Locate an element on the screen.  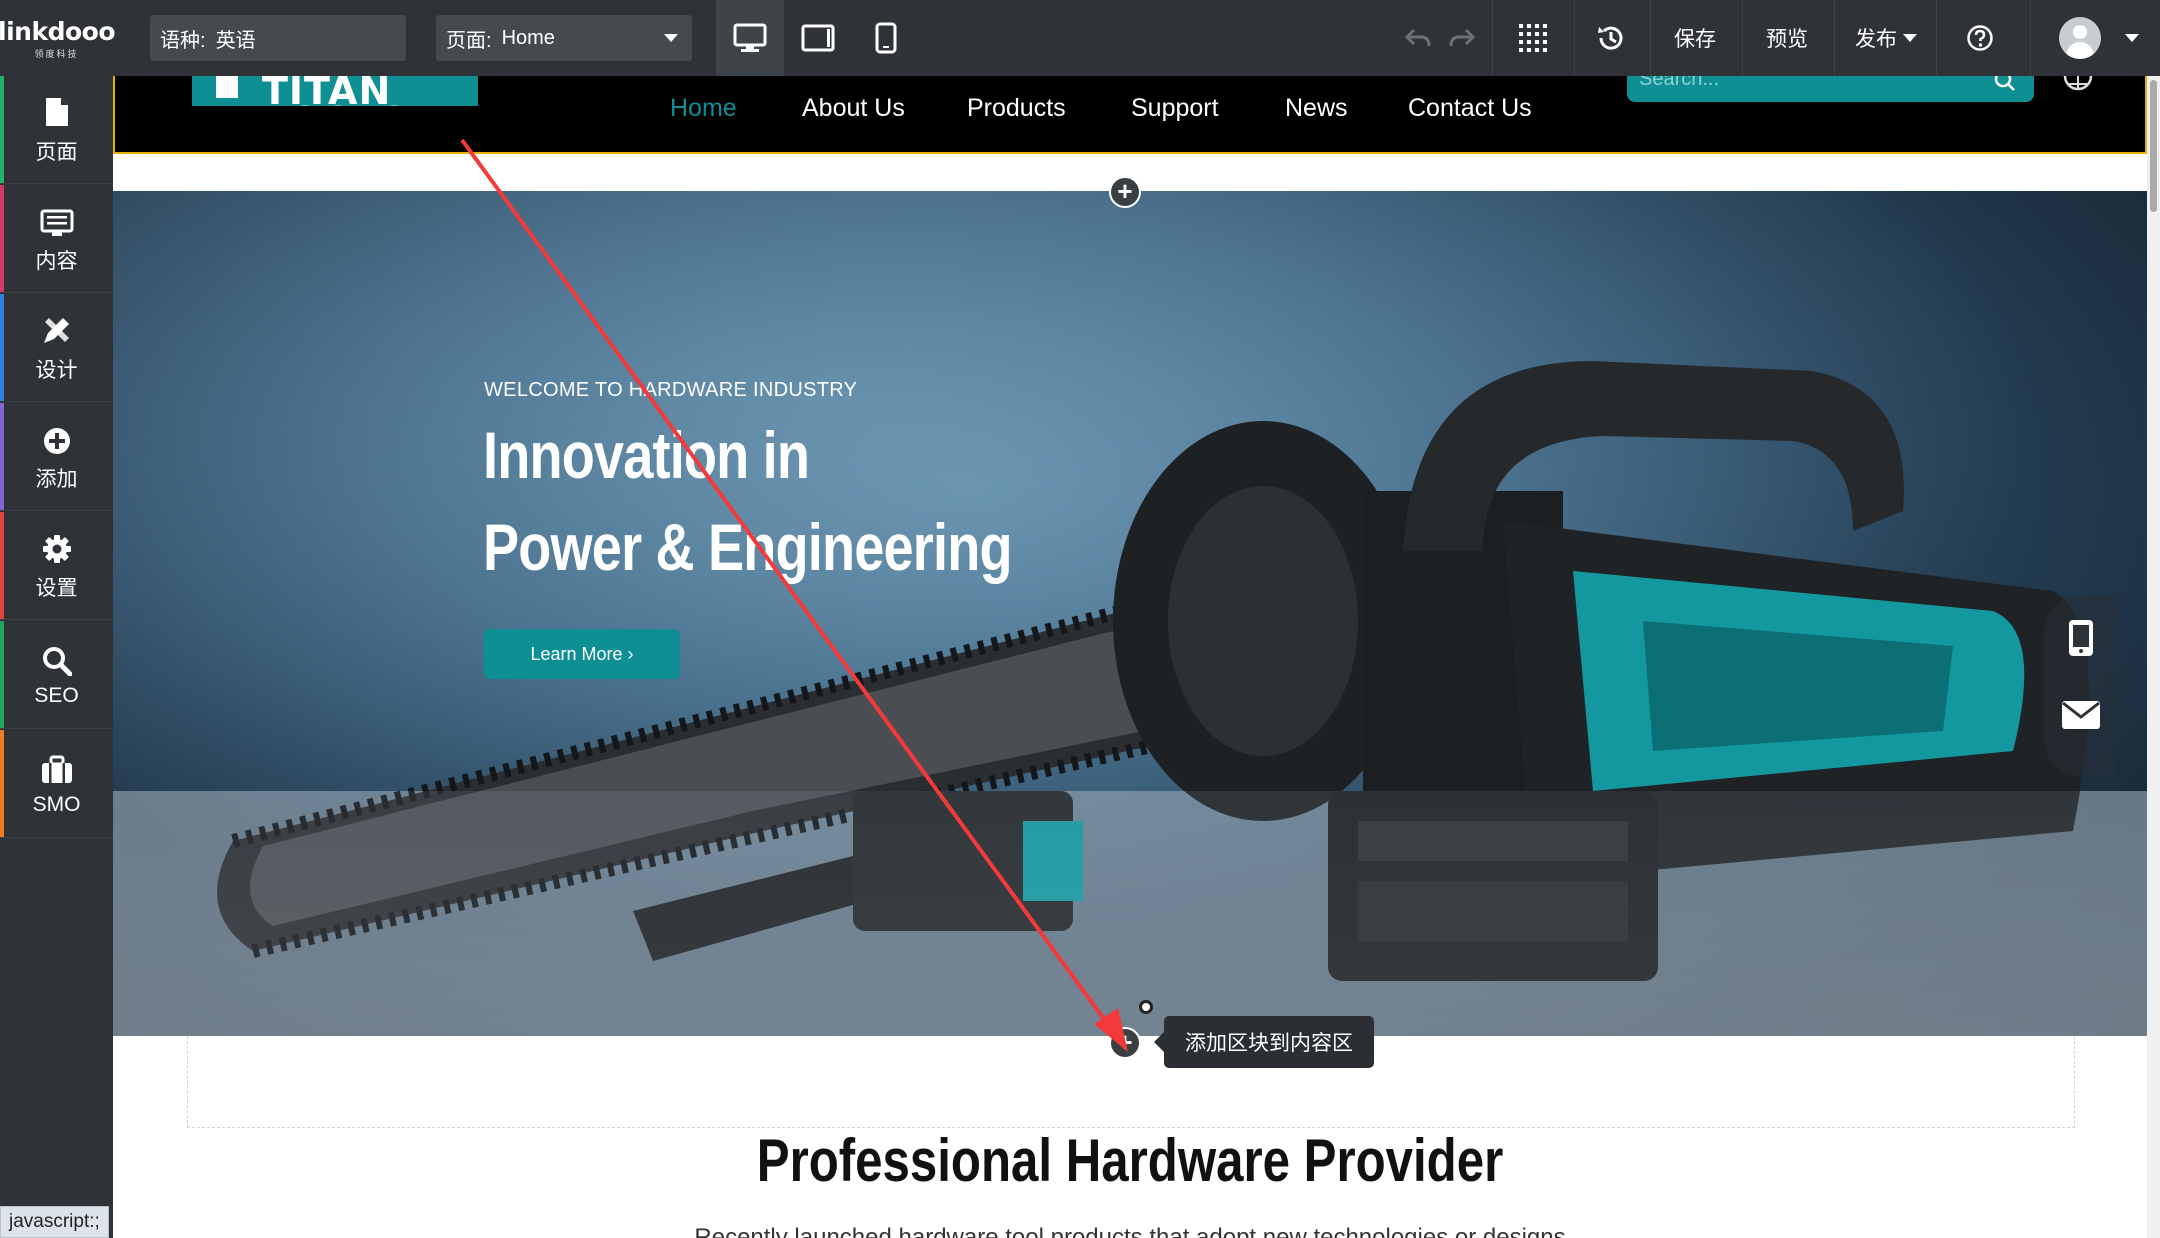
hero-kicker: WELCOME TO HARDWARE INDUSTRY is located at coordinates (671, 390).